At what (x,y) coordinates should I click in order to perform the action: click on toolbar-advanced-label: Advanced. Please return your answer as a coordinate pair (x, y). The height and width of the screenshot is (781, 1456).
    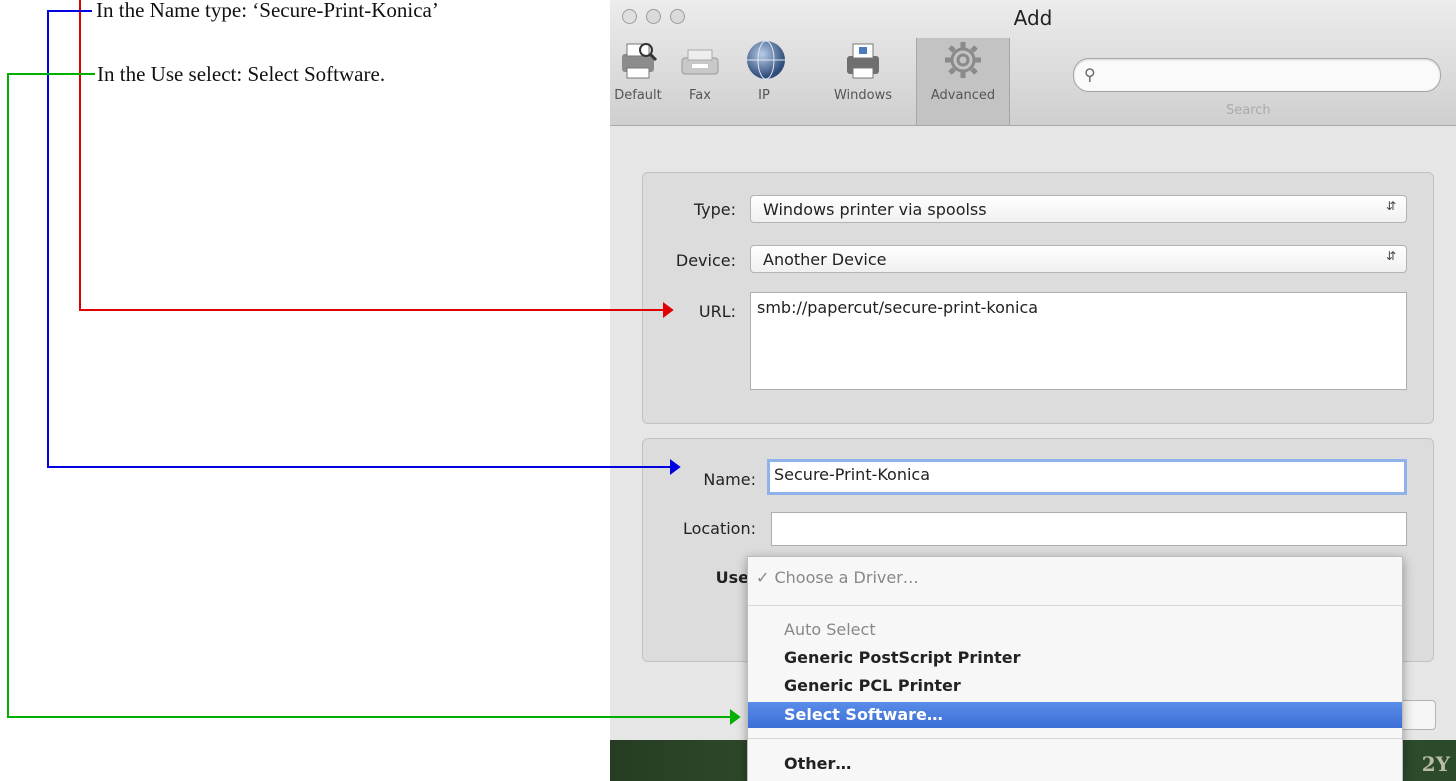
    Looking at the image, I should click on (963, 95).